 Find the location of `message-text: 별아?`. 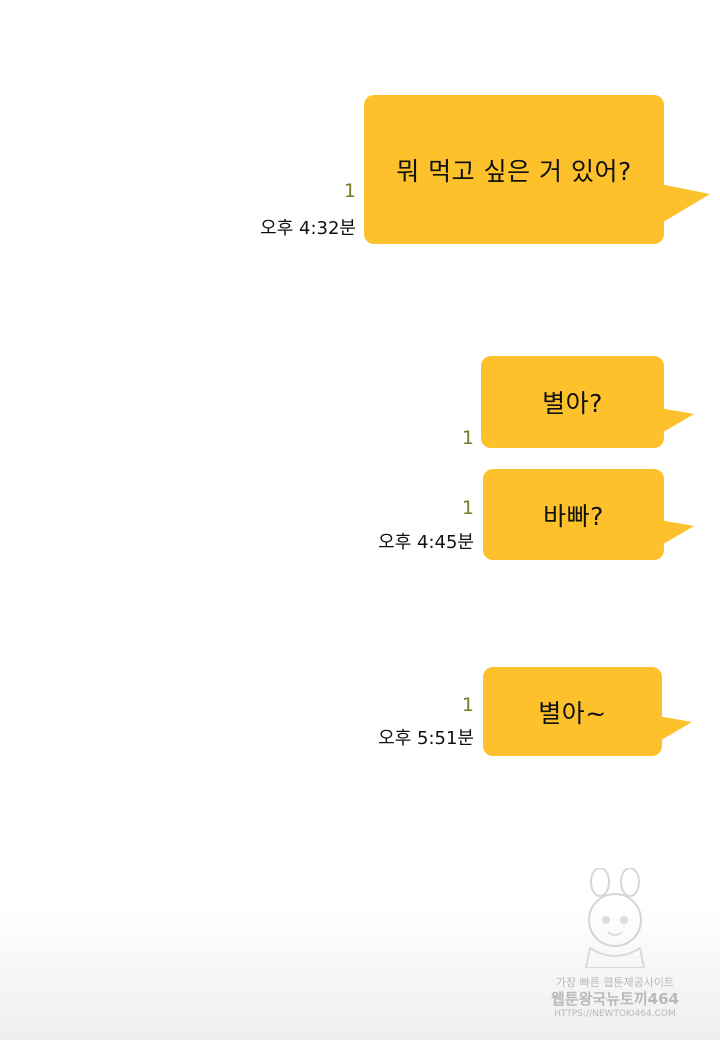

message-text: 별아? is located at coordinates (572, 403).